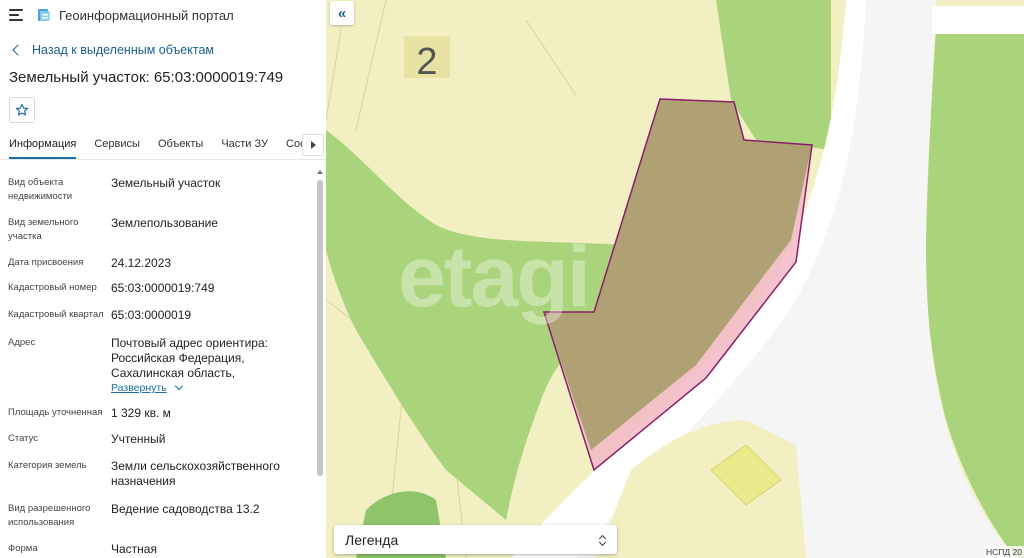  Describe the element at coordinates (23, 438) in the screenshot. I see `property-label: Статус` at that location.